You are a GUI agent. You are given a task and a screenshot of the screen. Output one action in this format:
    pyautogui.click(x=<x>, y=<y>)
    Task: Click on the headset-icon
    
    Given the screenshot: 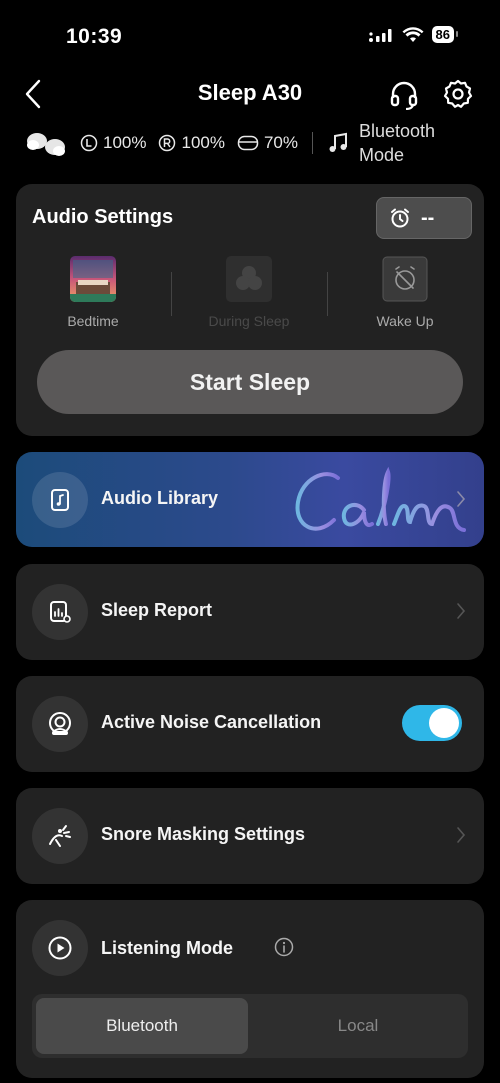 What is the action you would take?
    pyautogui.click(x=404, y=95)
    